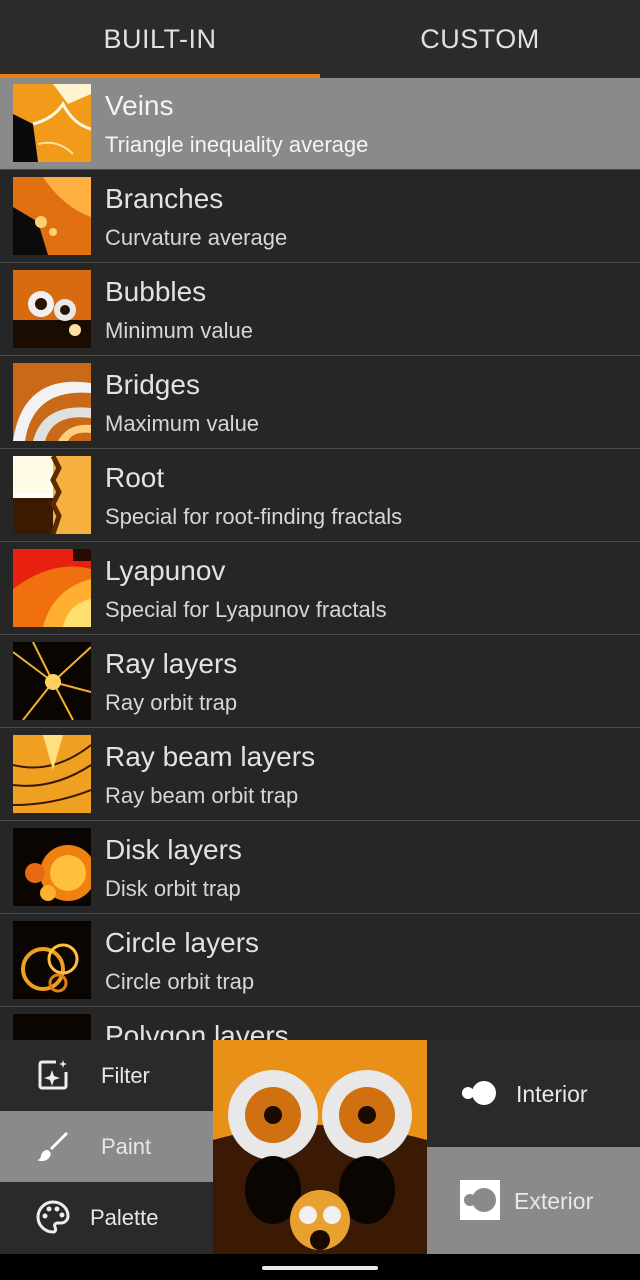  Describe the element at coordinates (320, 589) in the screenshot. I see `list-item: Lyapunov Special for Lyapunov fractals` at that location.